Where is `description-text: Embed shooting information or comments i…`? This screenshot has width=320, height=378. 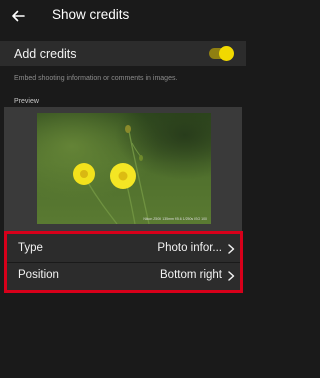
description-text: Embed shooting information or comments i… is located at coordinates (96, 78).